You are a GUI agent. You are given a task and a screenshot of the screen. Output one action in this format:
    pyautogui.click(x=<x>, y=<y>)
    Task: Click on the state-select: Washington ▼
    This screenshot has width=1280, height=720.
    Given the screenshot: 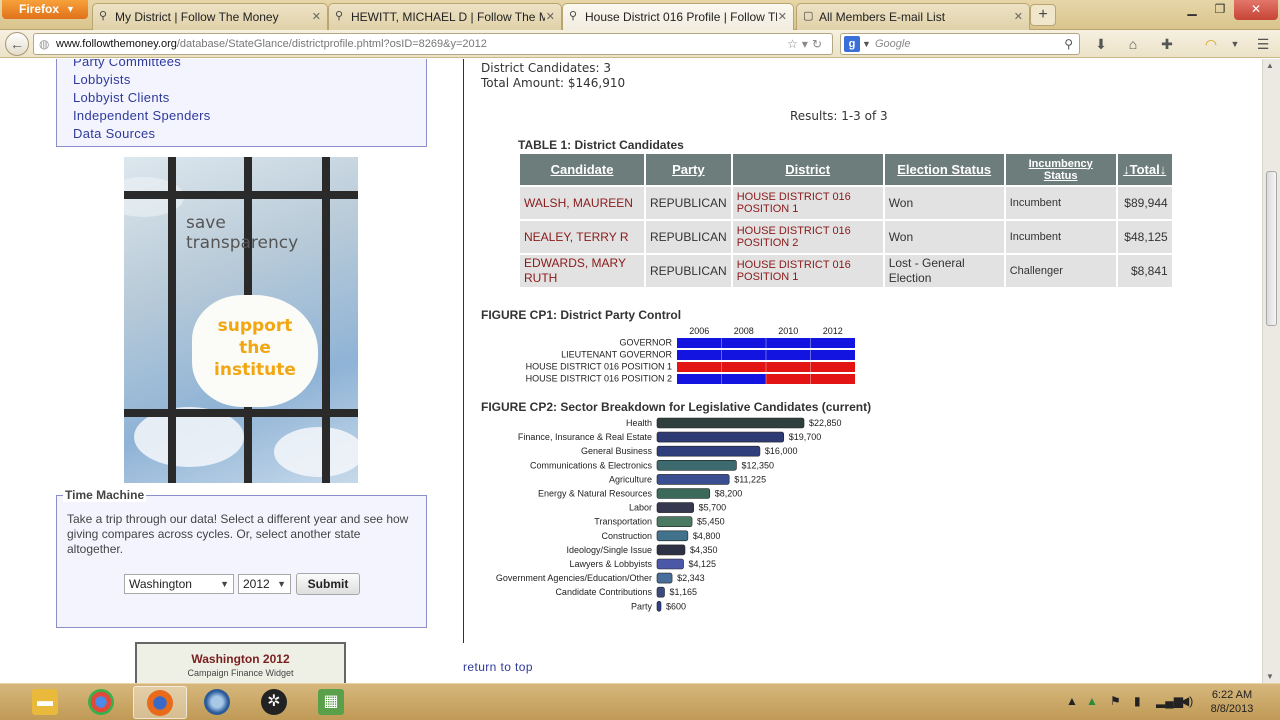 What is the action you would take?
    pyautogui.click(x=179, y=584)
    